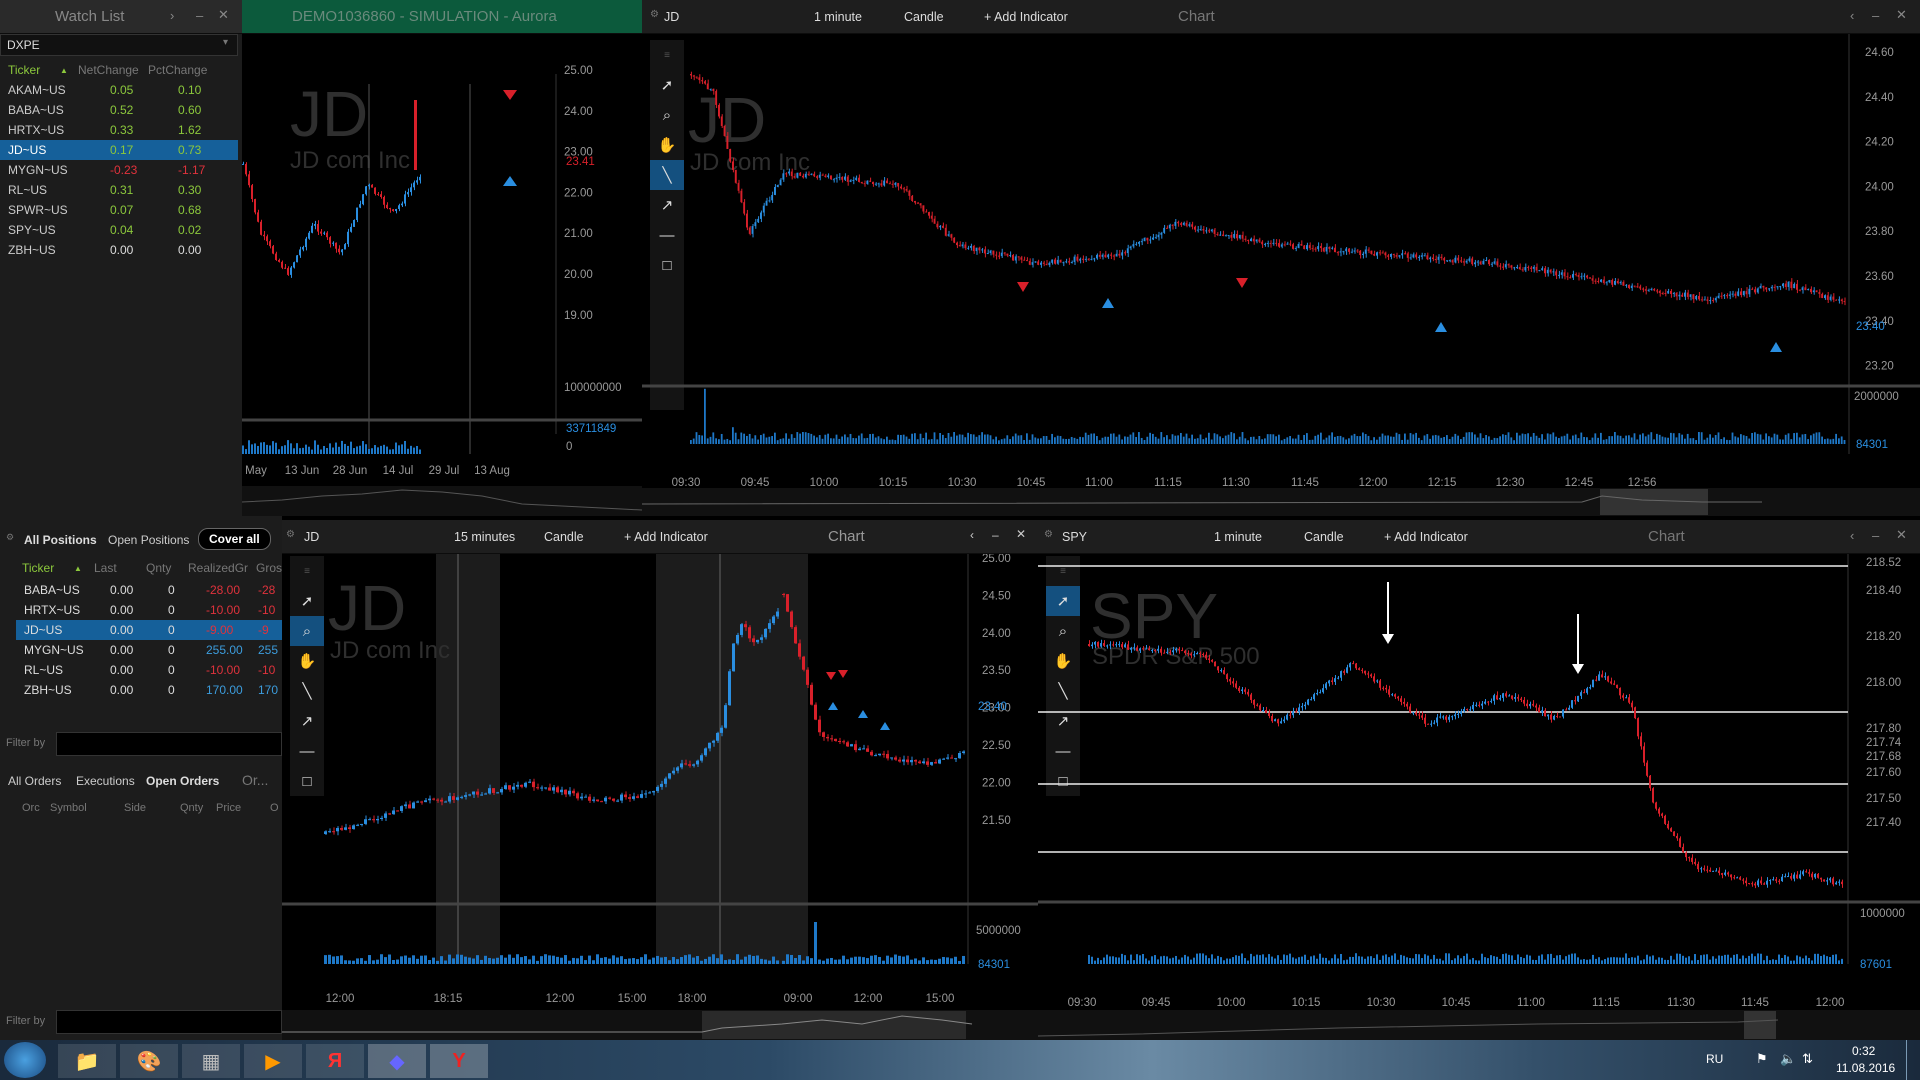  Describe the element at coordinates (223, 15) in the screenshot. I see `close-icon: ✕` at that location.